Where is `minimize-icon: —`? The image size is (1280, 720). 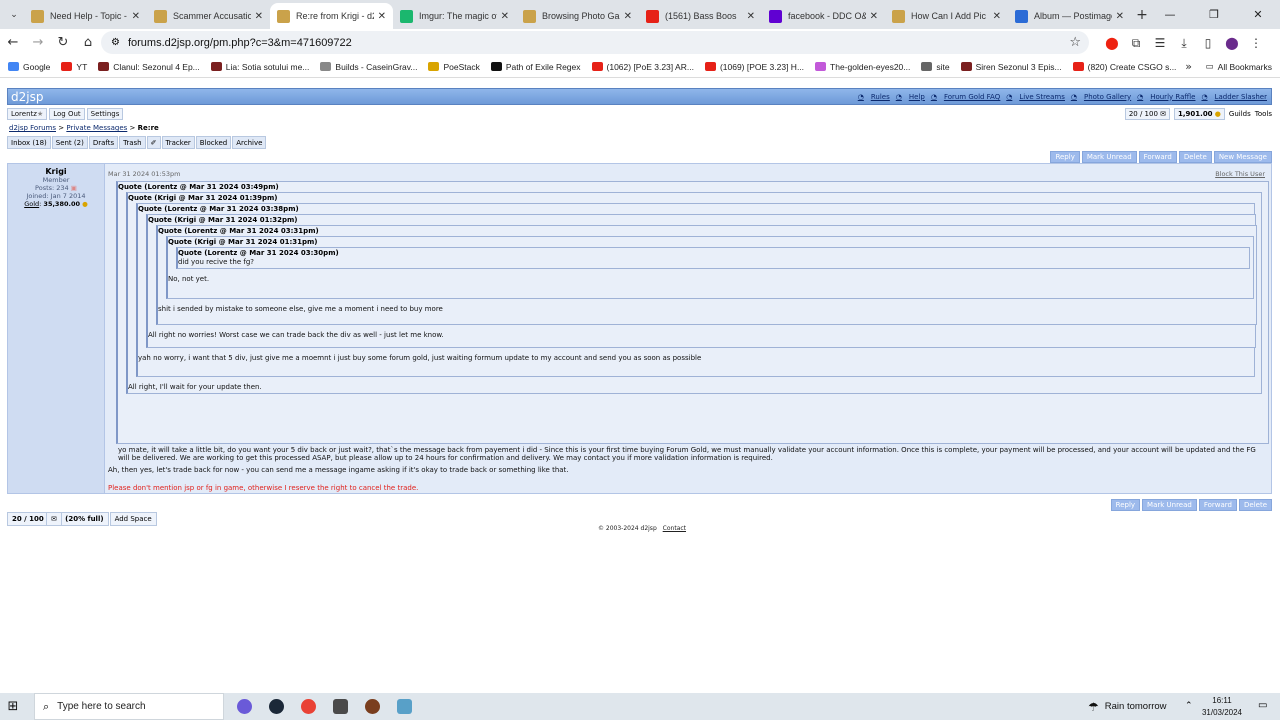 minimize-icon: — is located at coordinates (1170, 14).